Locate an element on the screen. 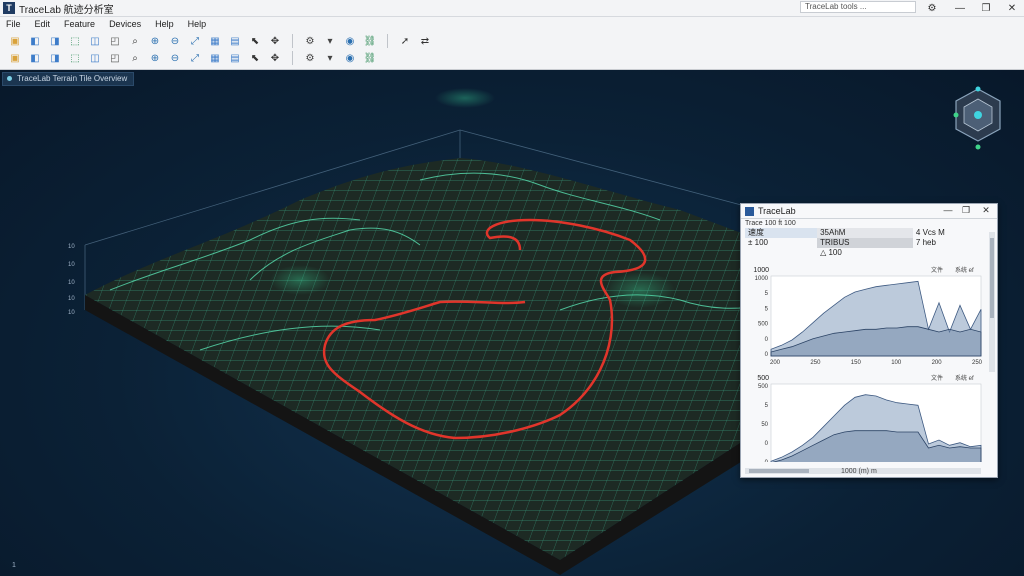 The height and width of the screenshot is (576, 1024). grid-cell: △ 100 is located at coordinates (831, 252).